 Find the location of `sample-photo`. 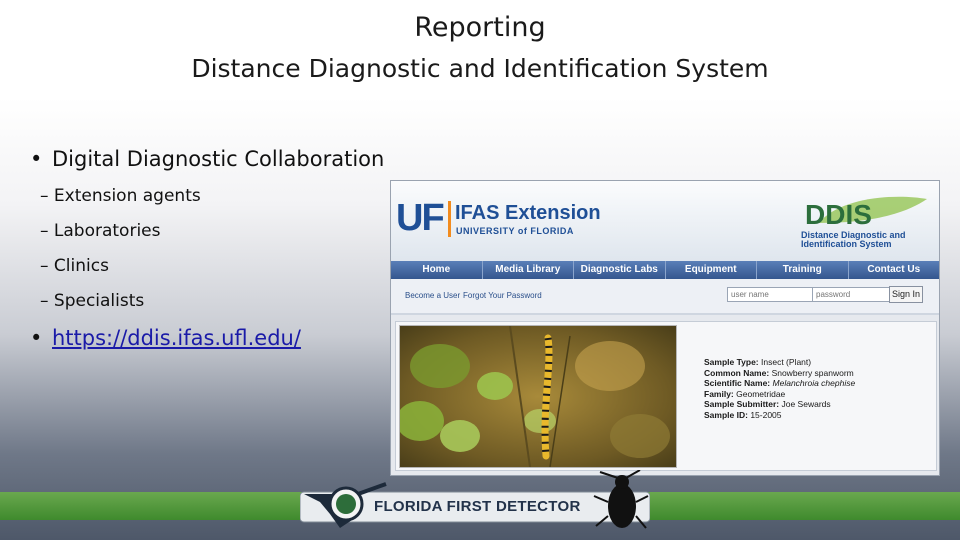

sample-photo is located at coordinates (538, 396).